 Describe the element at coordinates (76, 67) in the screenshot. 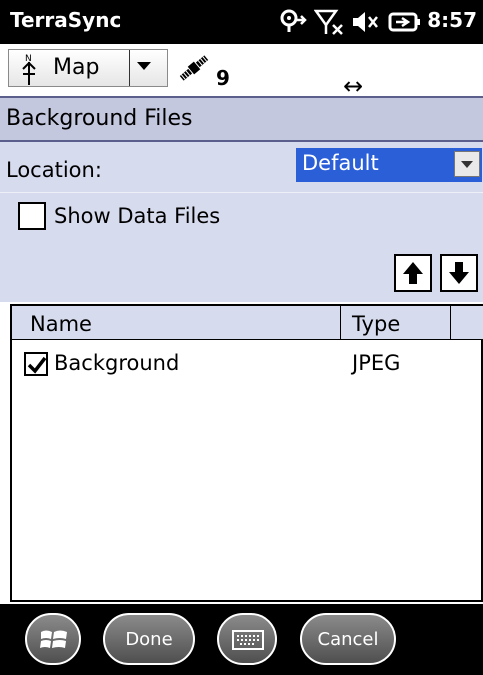

I see `map-label: Map` at that location.